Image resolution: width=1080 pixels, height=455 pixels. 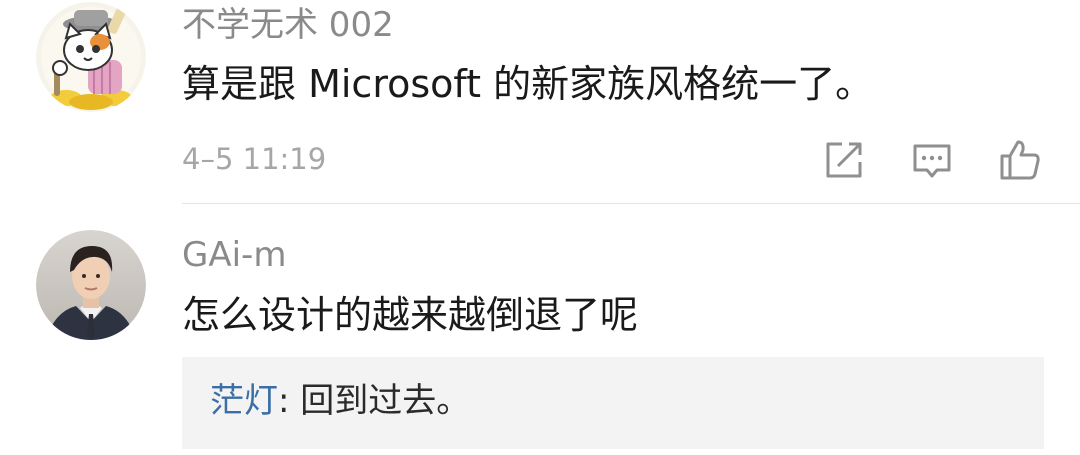 I want to click on comment-text: 算是跟 Microsoft 的新家族风格统一了。, so click(x=528, y=84).